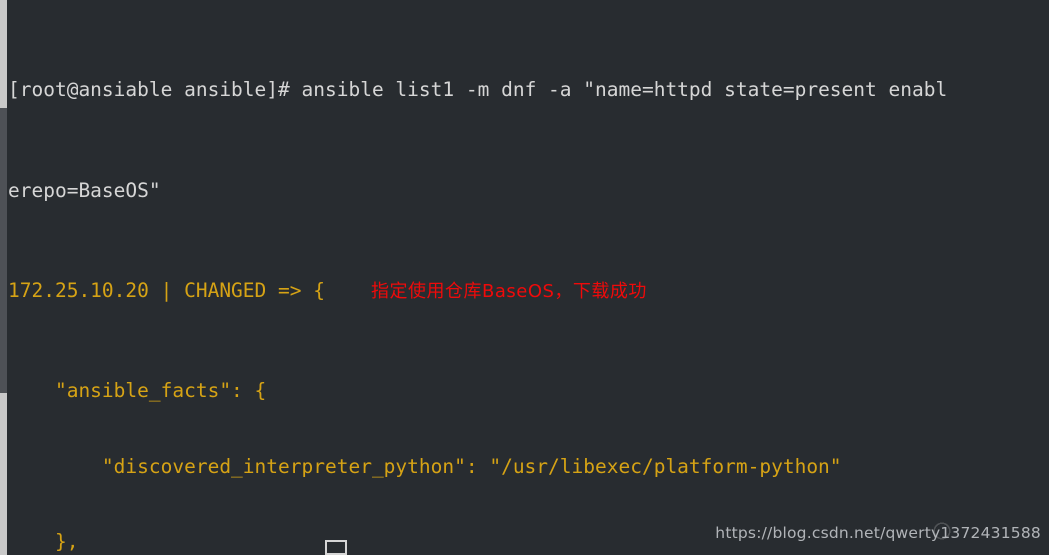 The height and width of the screenshot is (555, 1049). Describe the element at coordinates (508, 292) in the screenshot. I see `red-annotation: 指定使用仓库BaseOS，下载成功` at that location.